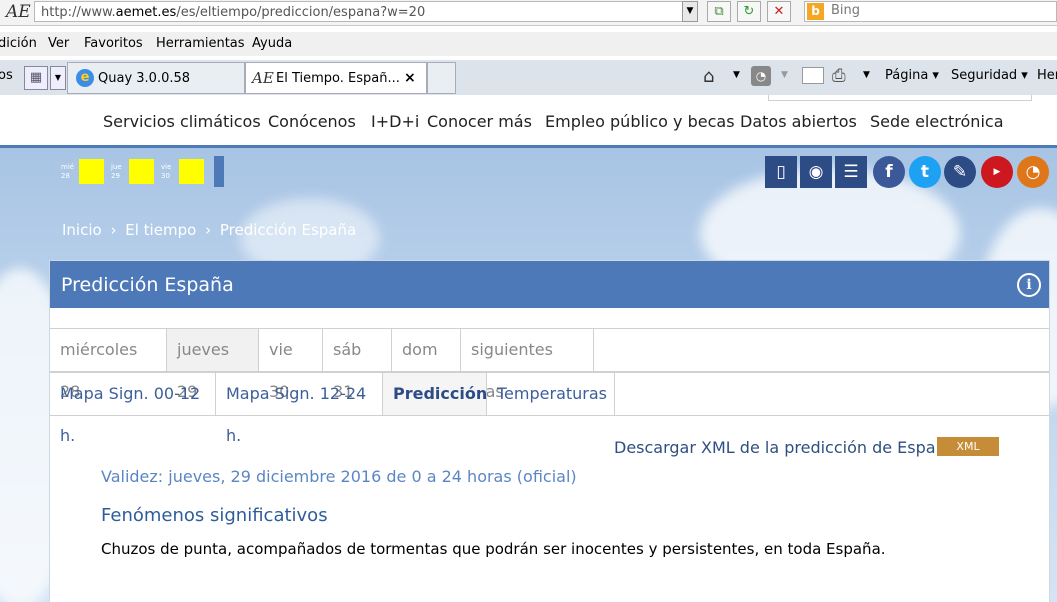  I want to click on tools-menu: Her, so click(1047, 75).